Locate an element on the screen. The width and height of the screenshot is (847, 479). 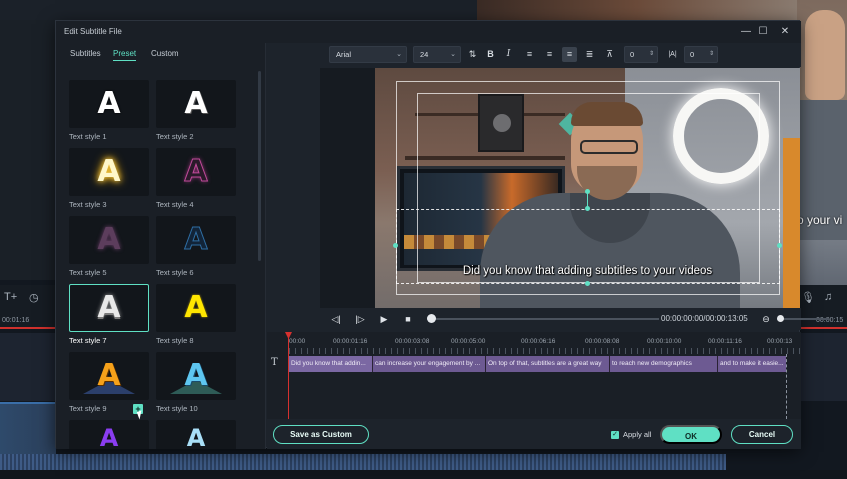
preset-tile-10: A is located at coordinates (196, 376).